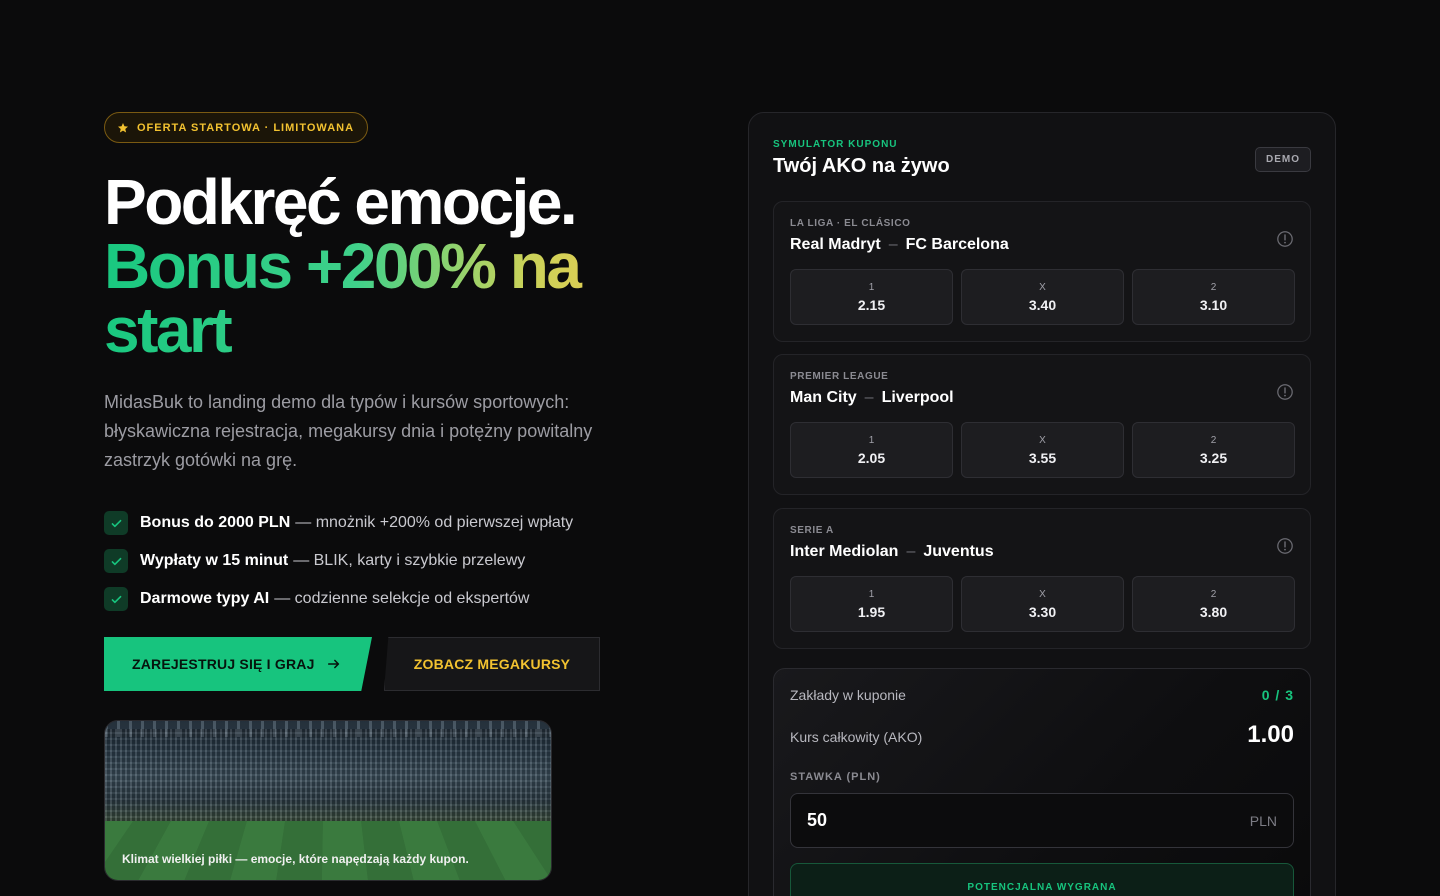 The height and width of the screenshot is (896, 1440). What do you see at coordinates (223, 664) in the screenshot?
I see `register-button-label: ZAREJESTRUJ SIĘ I GRAJ` at bounding box center [223, 664].